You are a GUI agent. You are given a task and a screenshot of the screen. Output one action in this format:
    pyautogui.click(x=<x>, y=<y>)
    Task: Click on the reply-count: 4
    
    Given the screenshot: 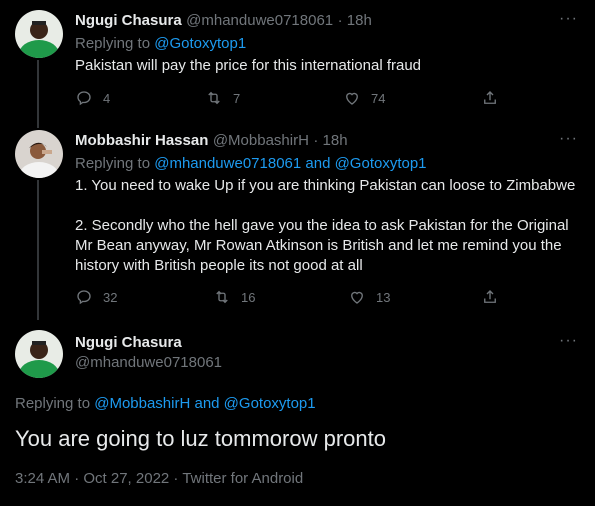 What is the action you would take?
    pyautogui.click(x=107, y=98)
    